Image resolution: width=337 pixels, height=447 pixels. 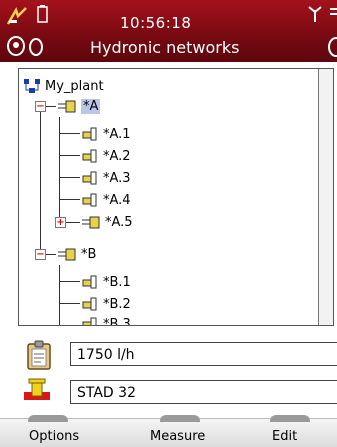 I want to click on valve-row: STAD 32, so click(x=178, y=393).